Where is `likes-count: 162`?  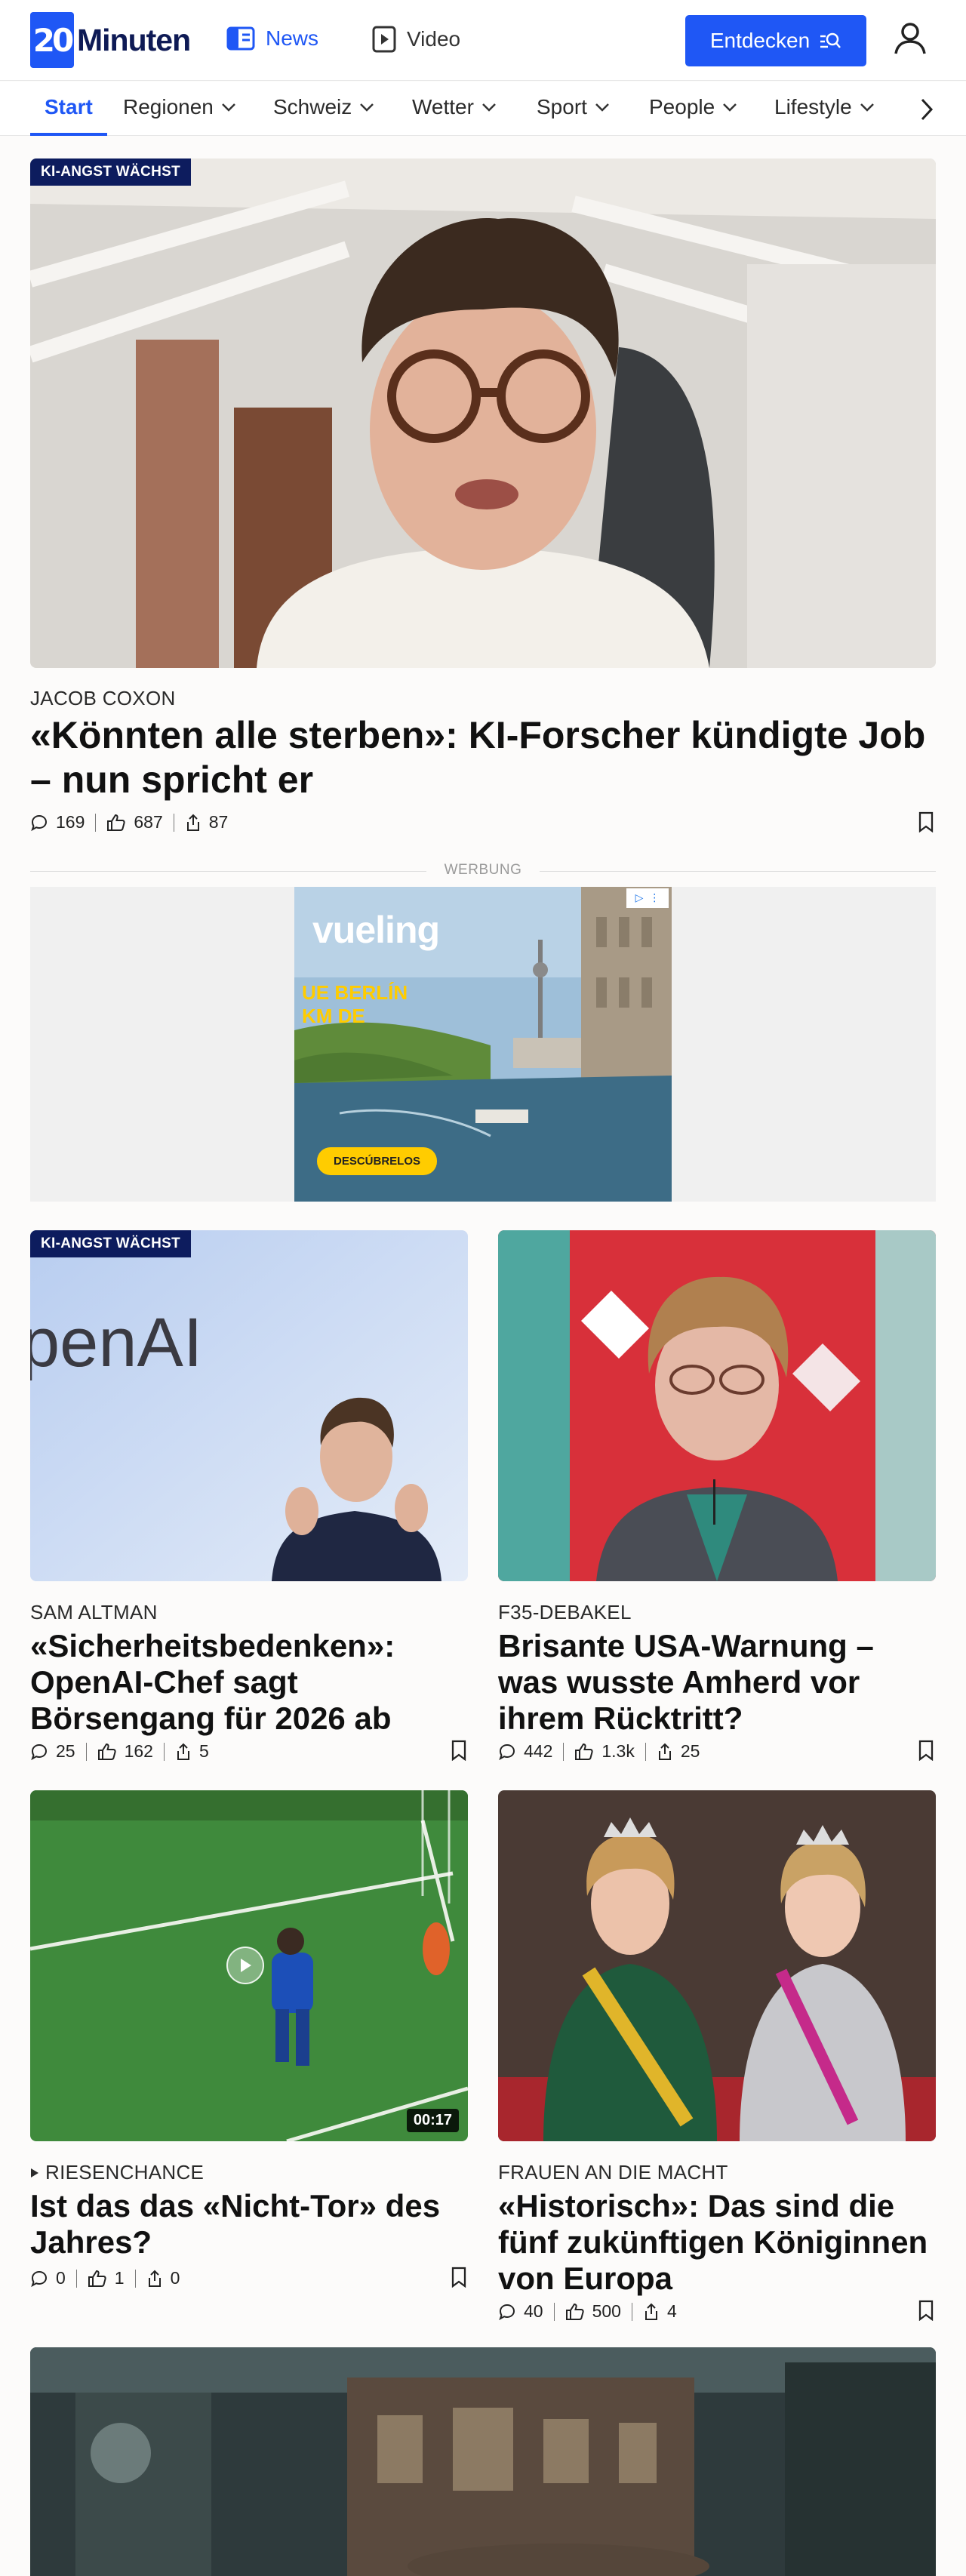
likes-count: 162 is located at coordinates (125, 1751).